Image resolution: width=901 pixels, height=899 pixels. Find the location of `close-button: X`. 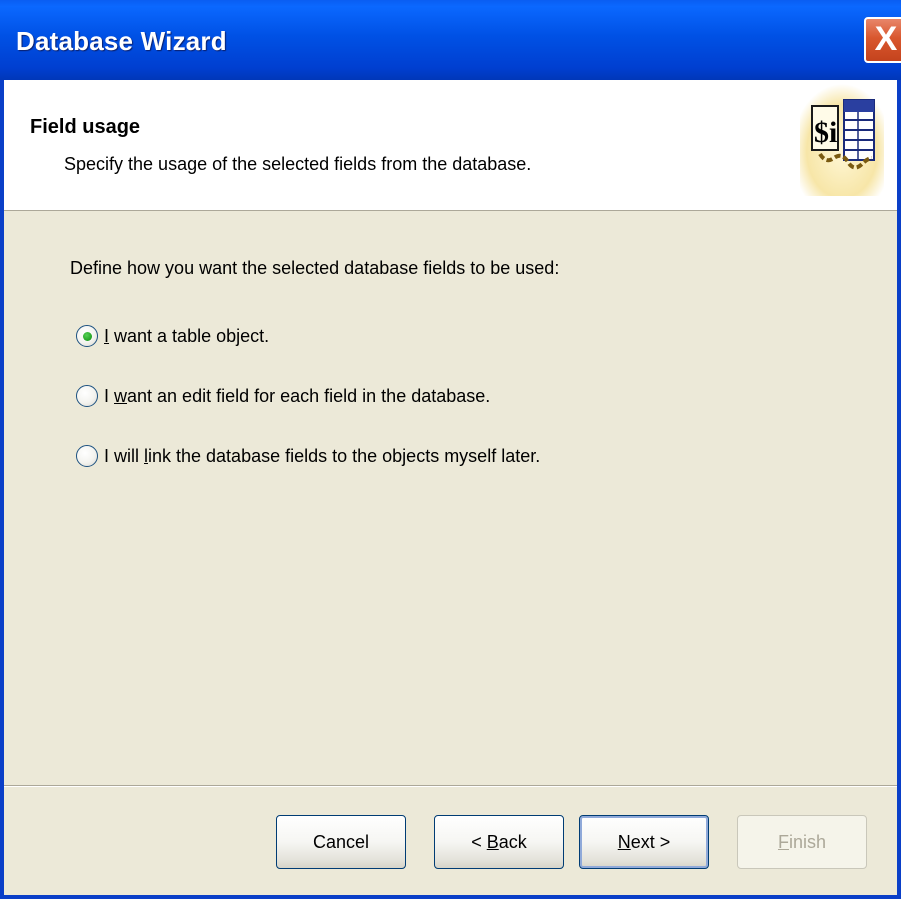

close-button: X is located at coordinates (882, 40).